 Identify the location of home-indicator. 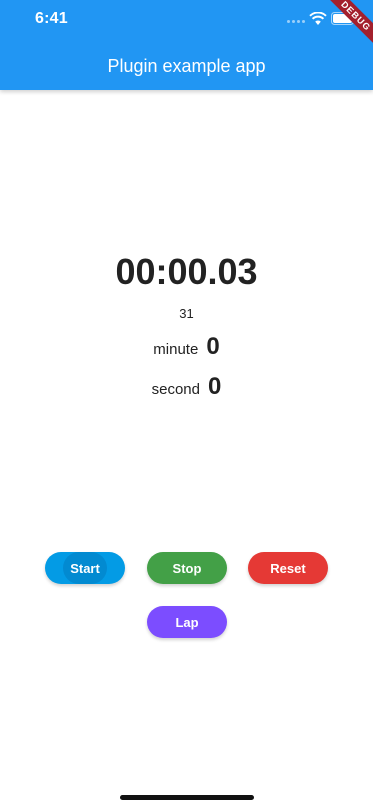
(187, 797).